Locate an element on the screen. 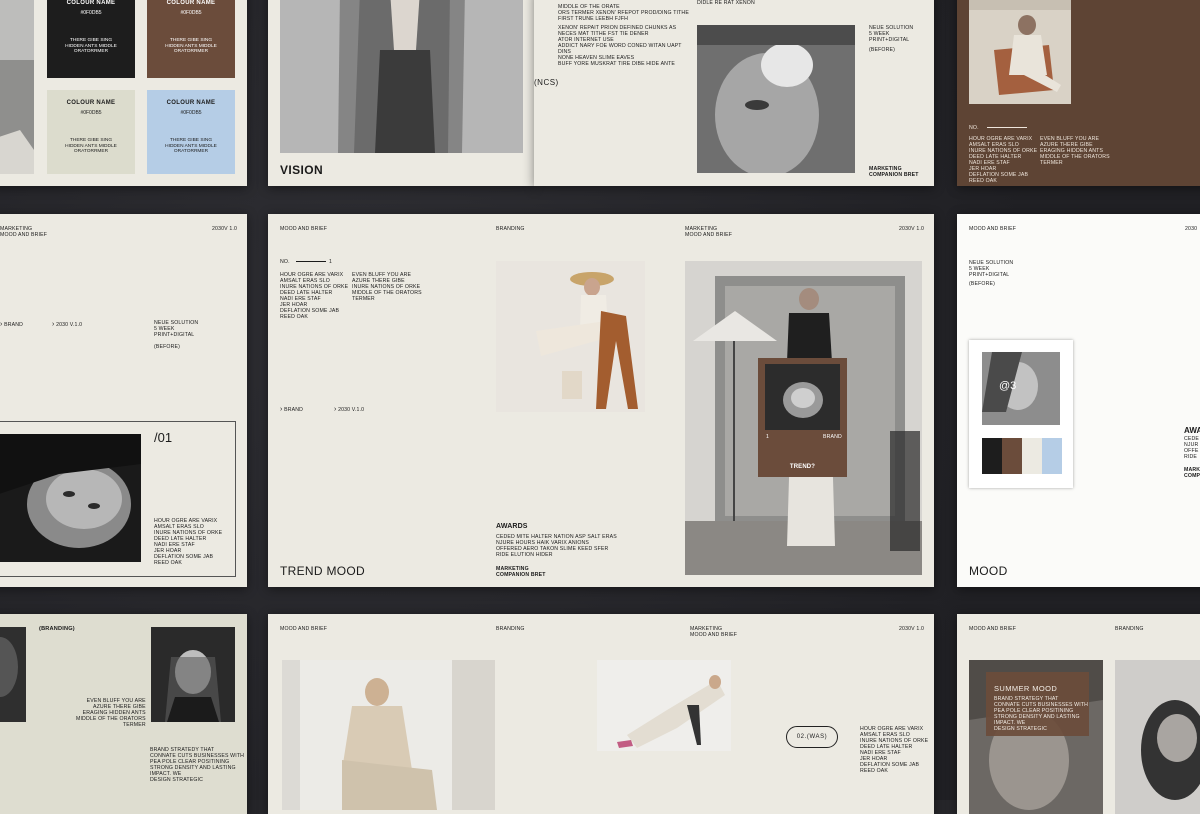 Image resolution: width=1200 pixels, height=814 pixels. palette-brown is located at coordinates (1012, 456).